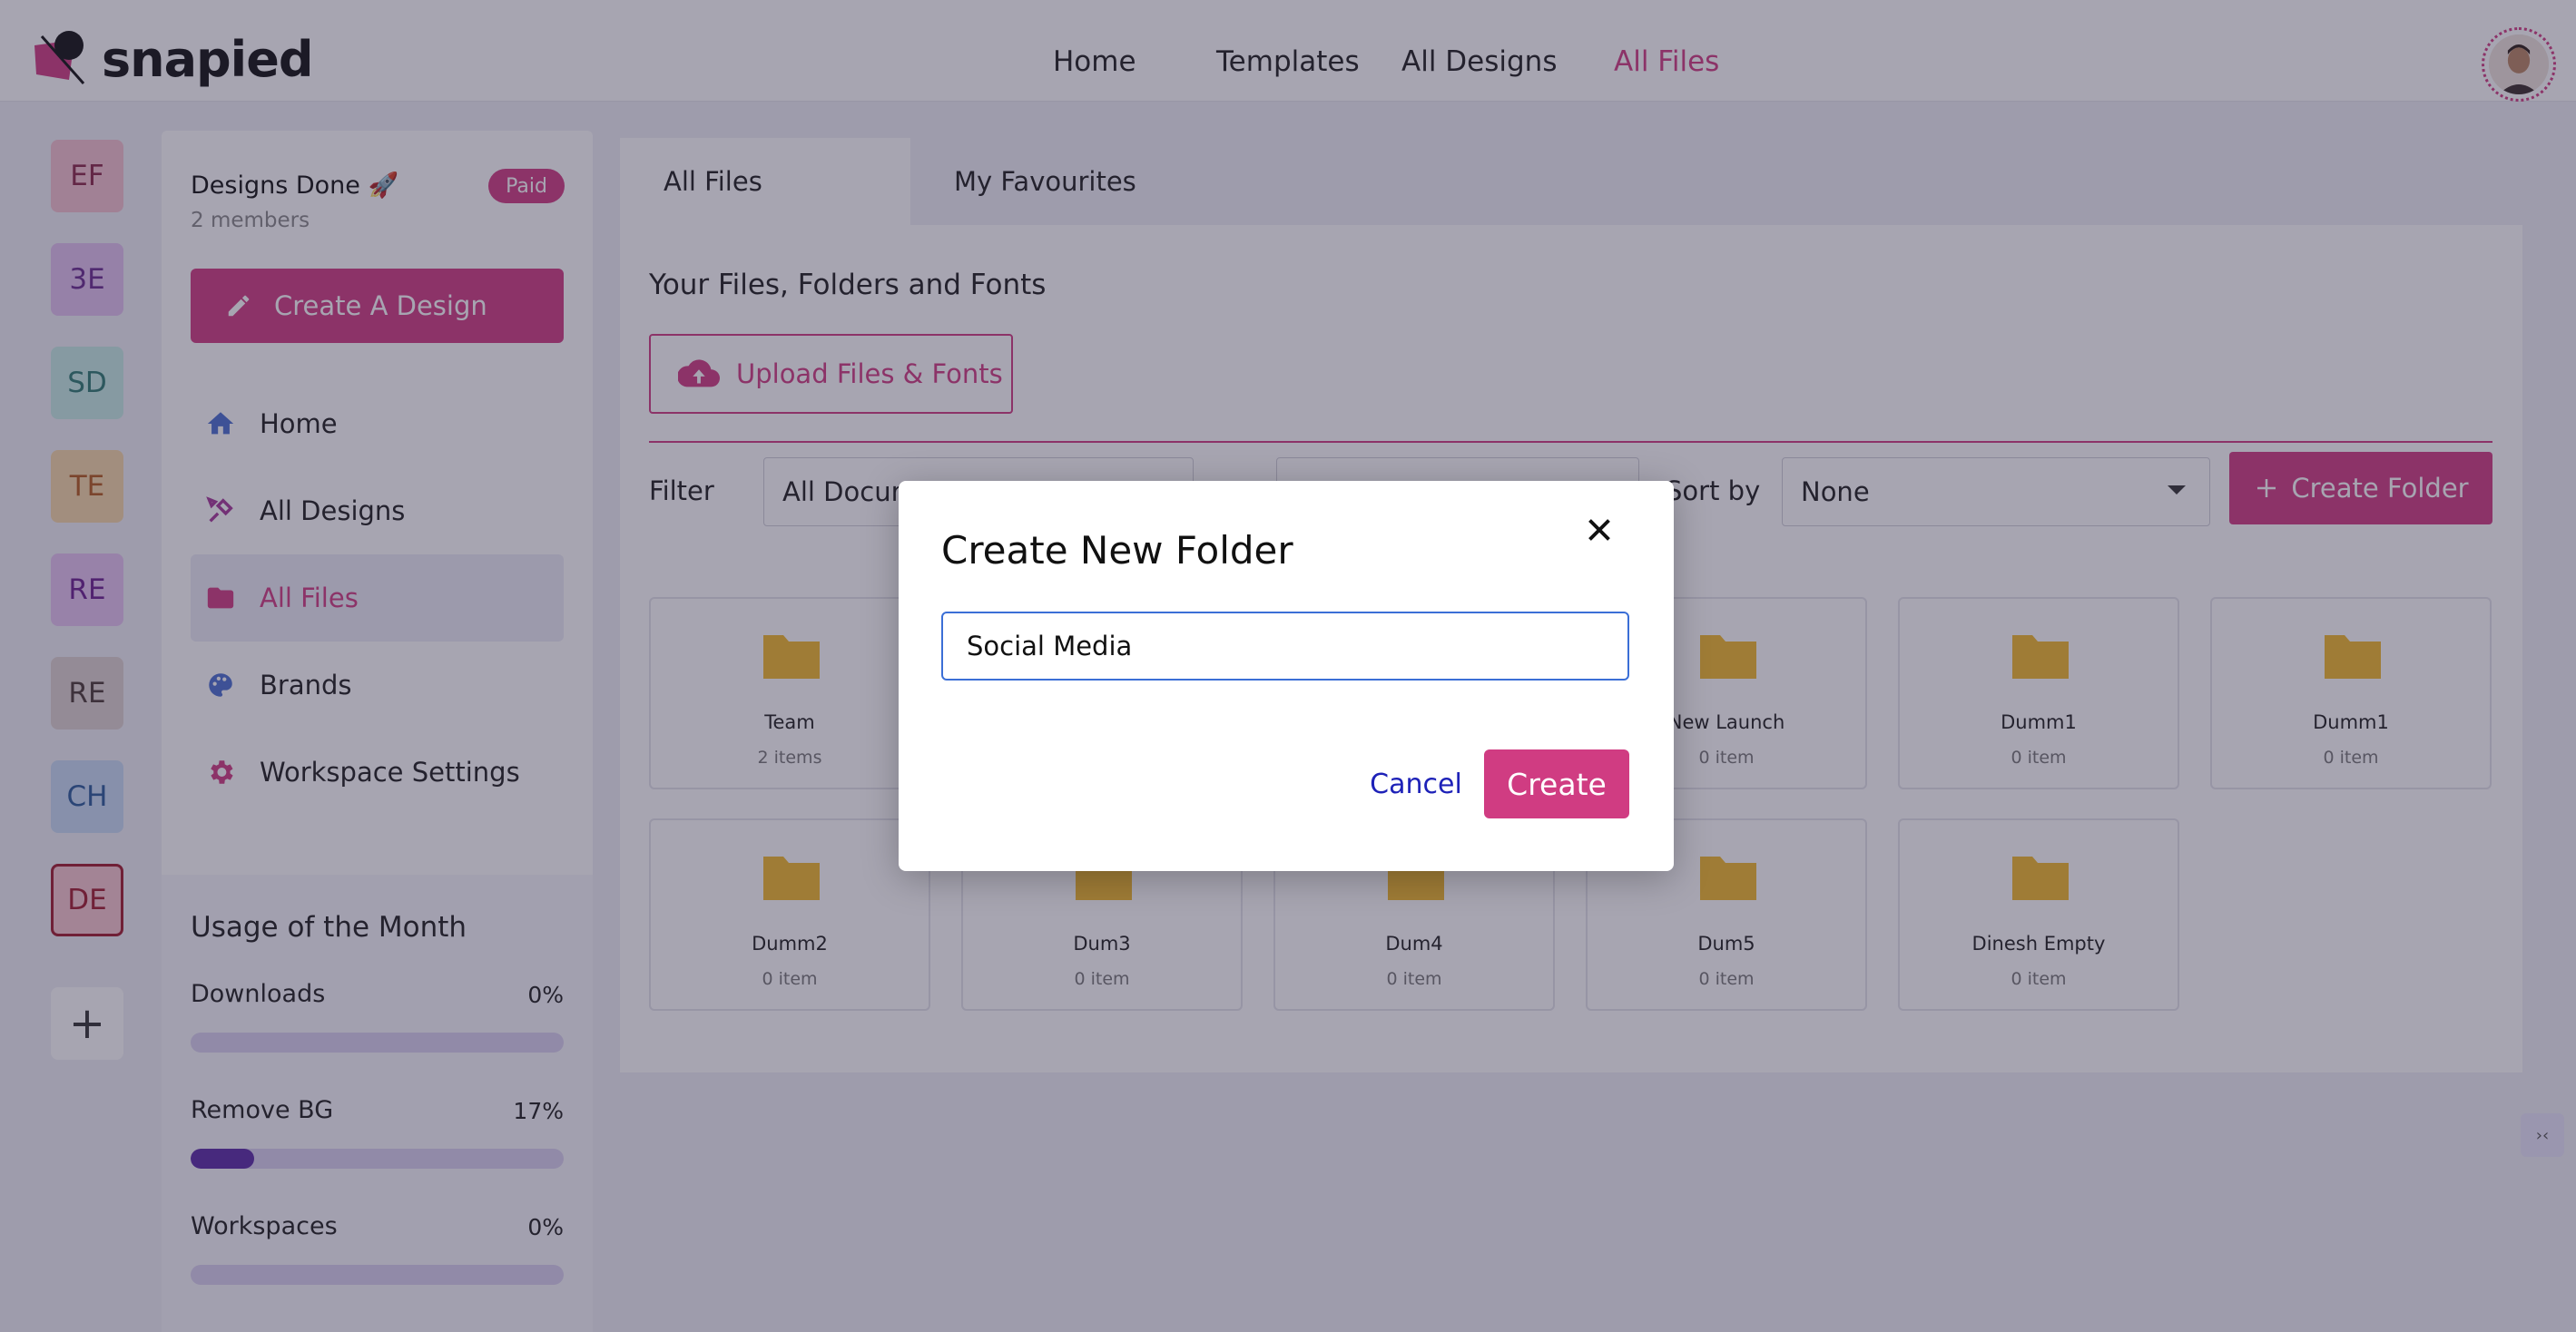 Image resolution: width=2576 pixels, height=1332 pixels. What do you see at coordinates (1556, 783) in the screenshot?
I see `create-button: Create` at bounding box center [1556, 783].